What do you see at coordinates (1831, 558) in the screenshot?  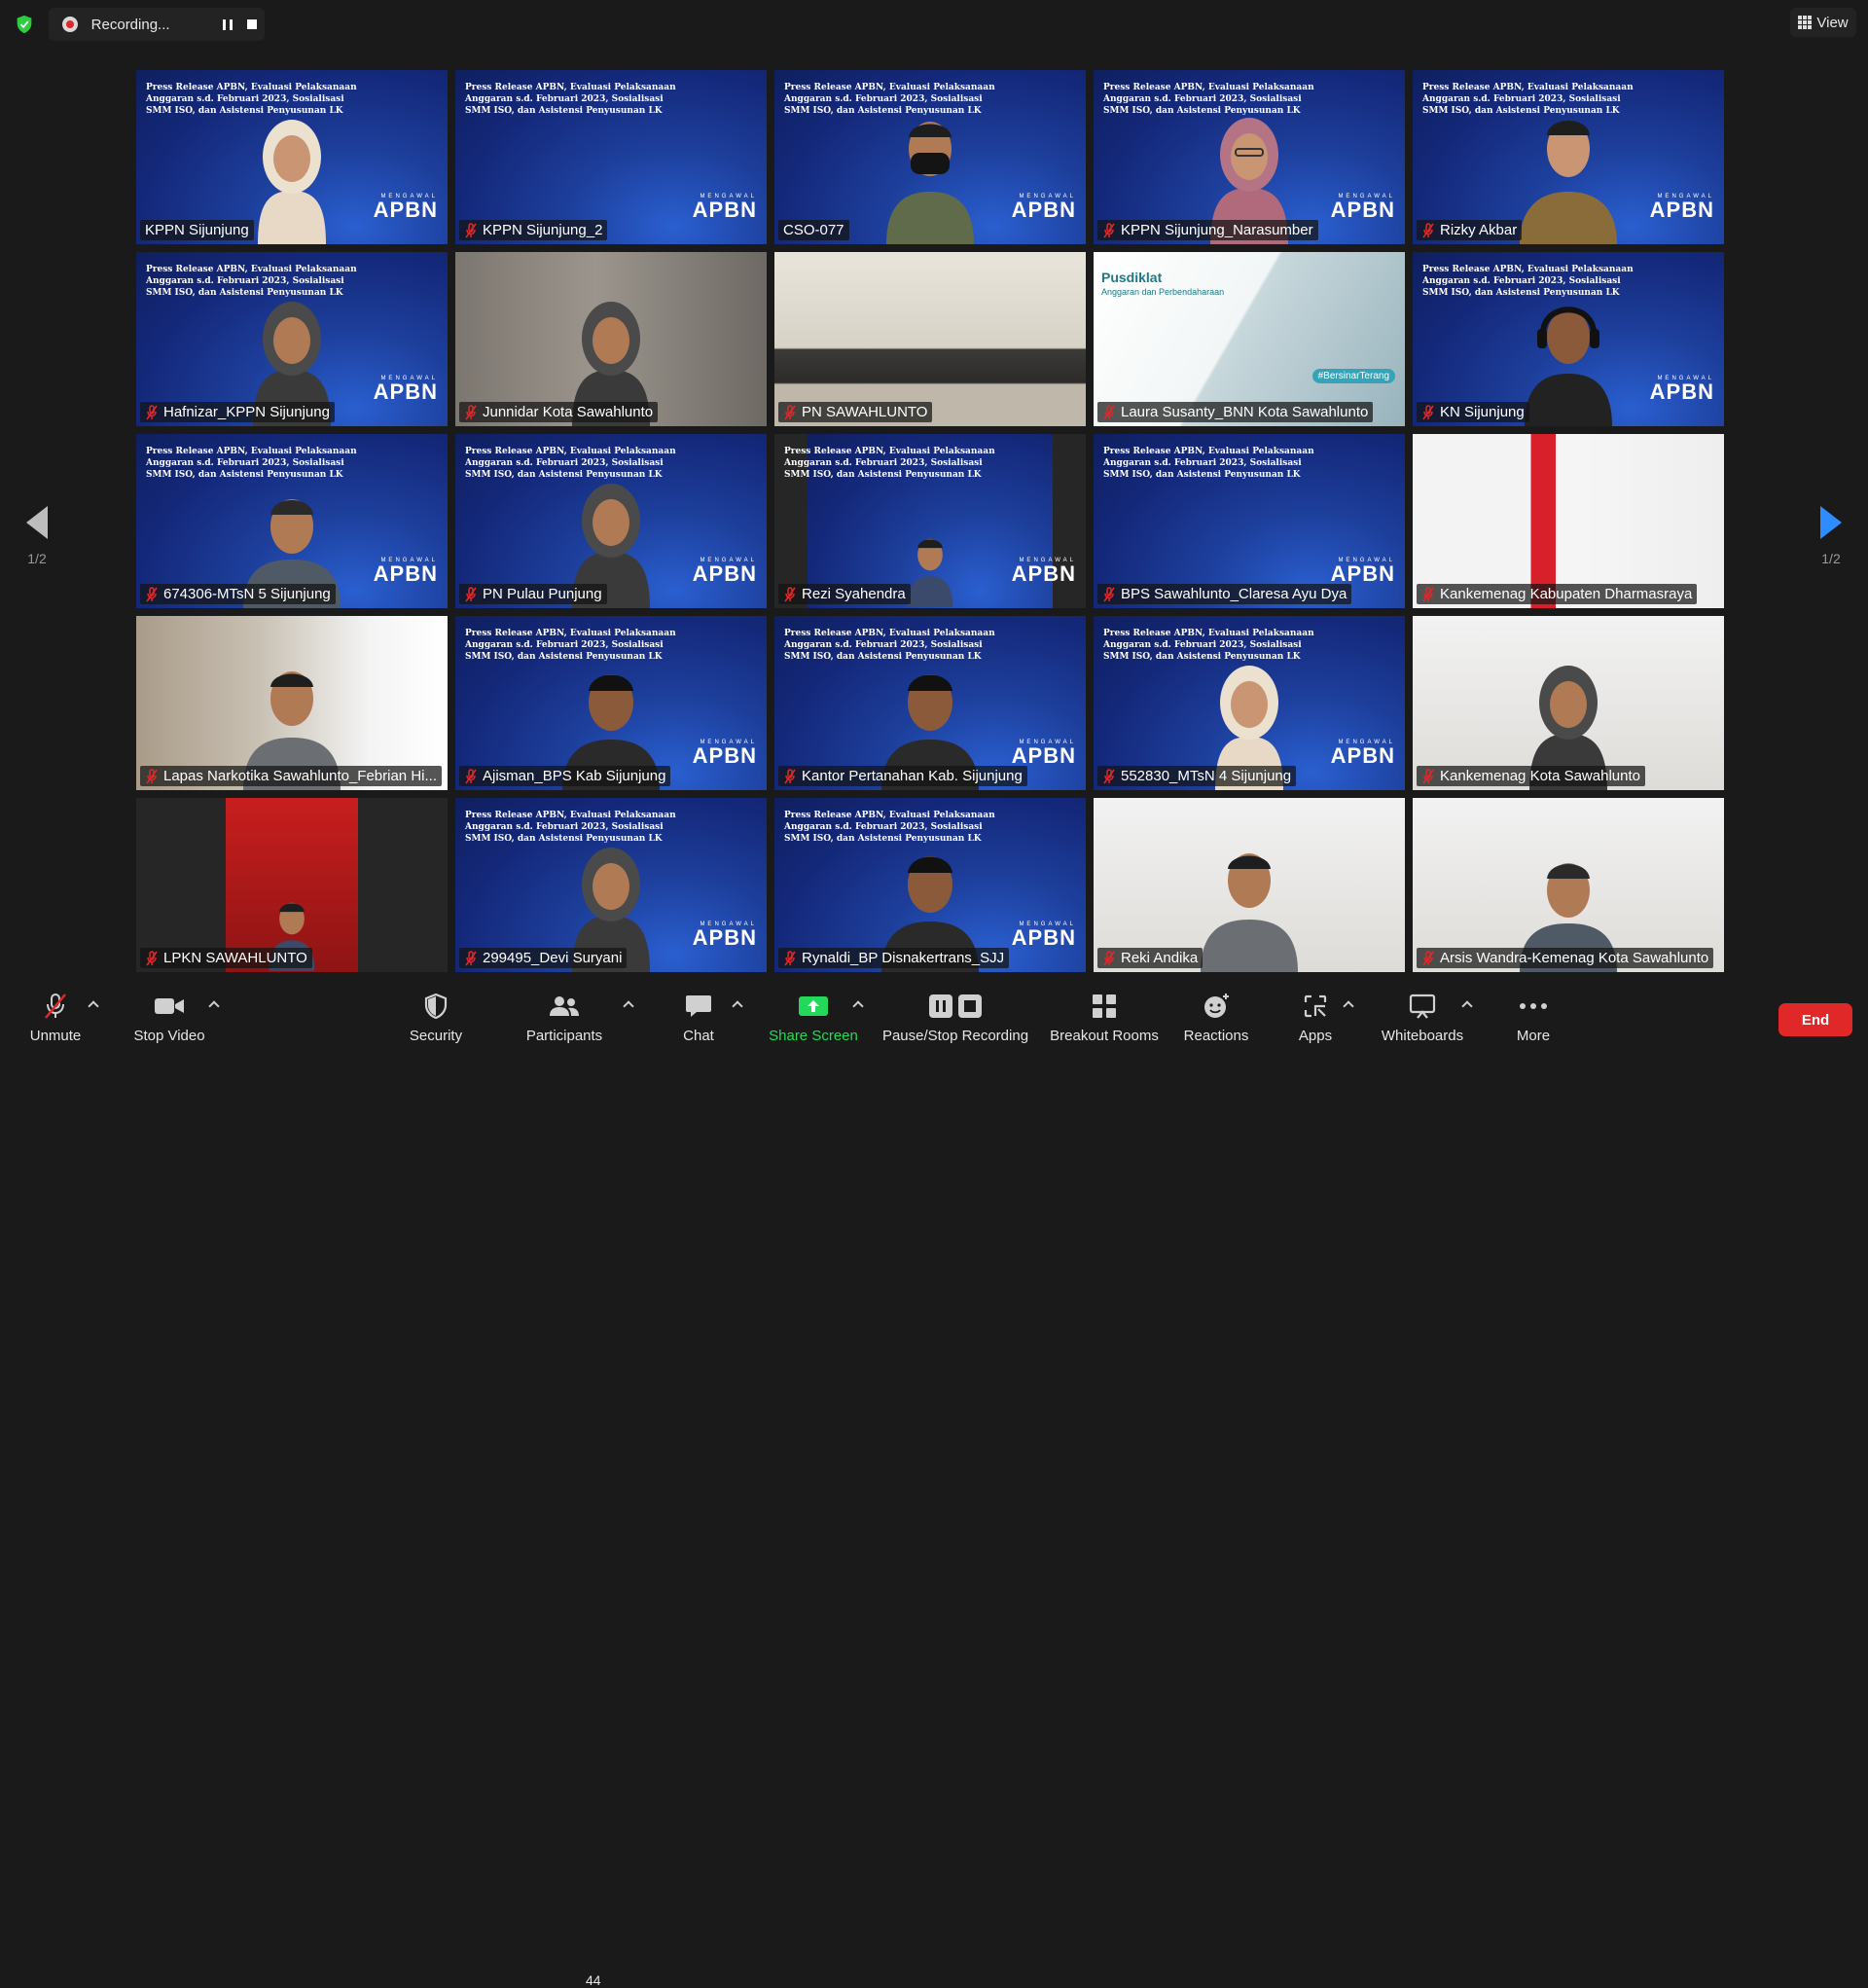 I see `page-indicator-right: 1/2` at bounding box center [1831, 558].